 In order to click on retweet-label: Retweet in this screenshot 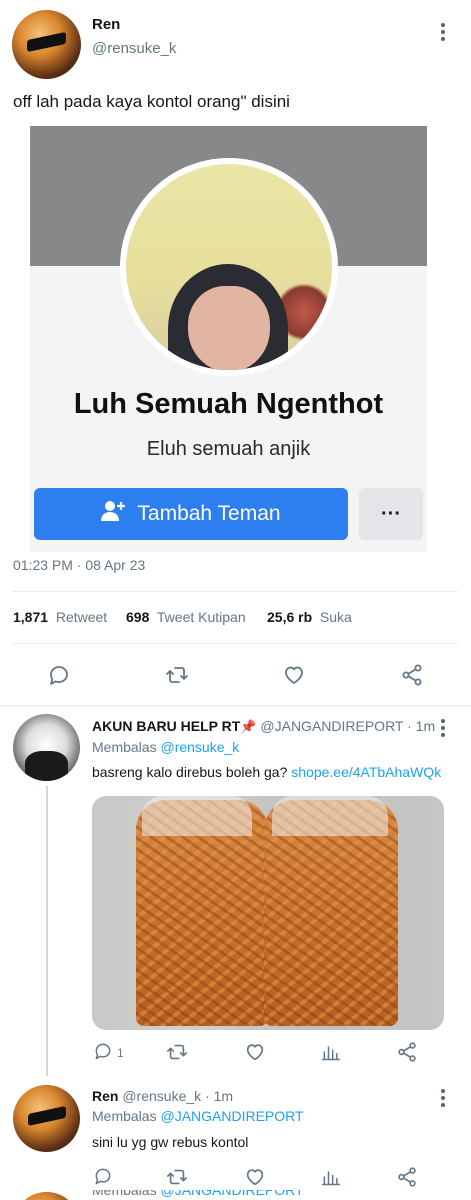, I will do `click(81, 617)`.